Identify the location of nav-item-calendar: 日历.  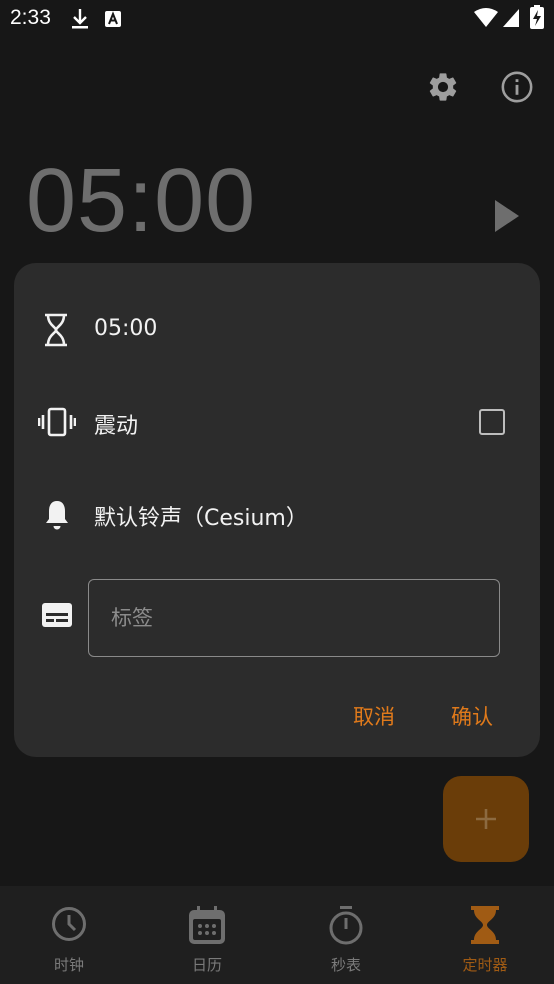
(207, 935).